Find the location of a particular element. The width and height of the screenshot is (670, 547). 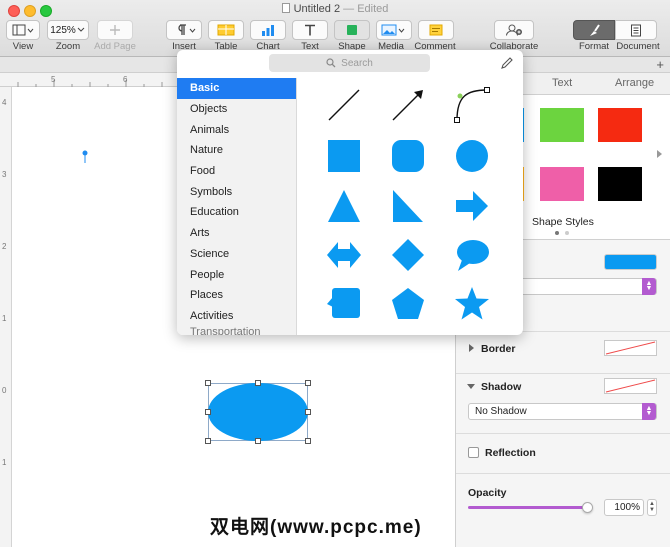

style-swatch-red is located at coordinates (620, 125).